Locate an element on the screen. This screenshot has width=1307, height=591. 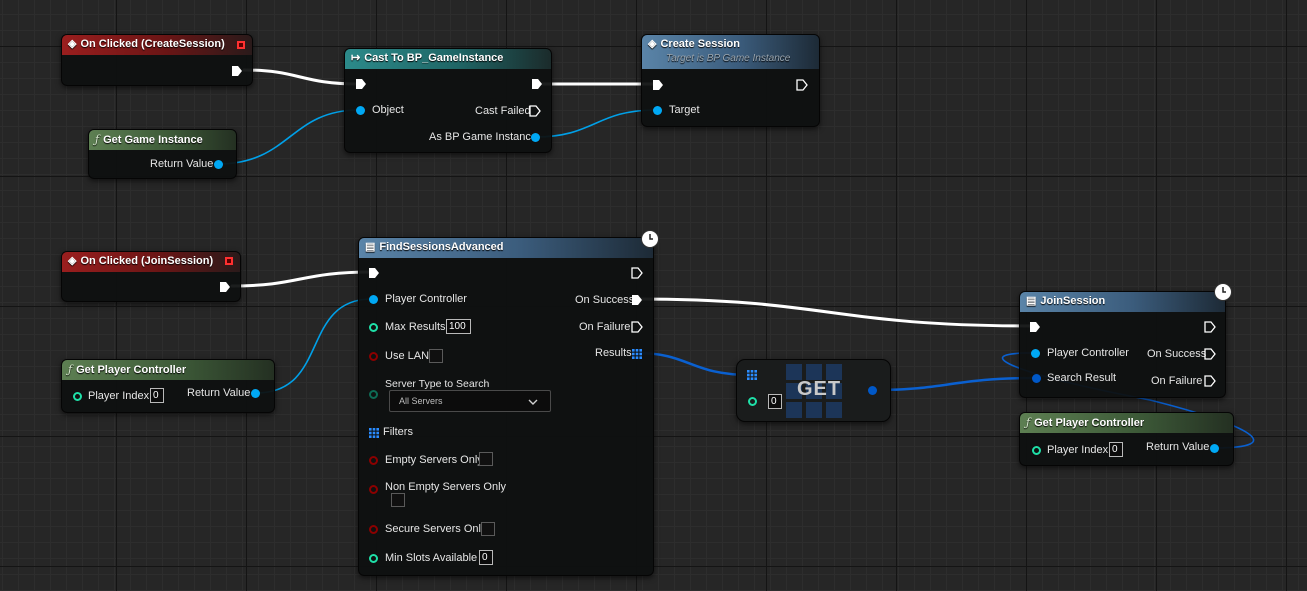
pure-node-title: Get Player Controller is located at coordinates (131, 370).